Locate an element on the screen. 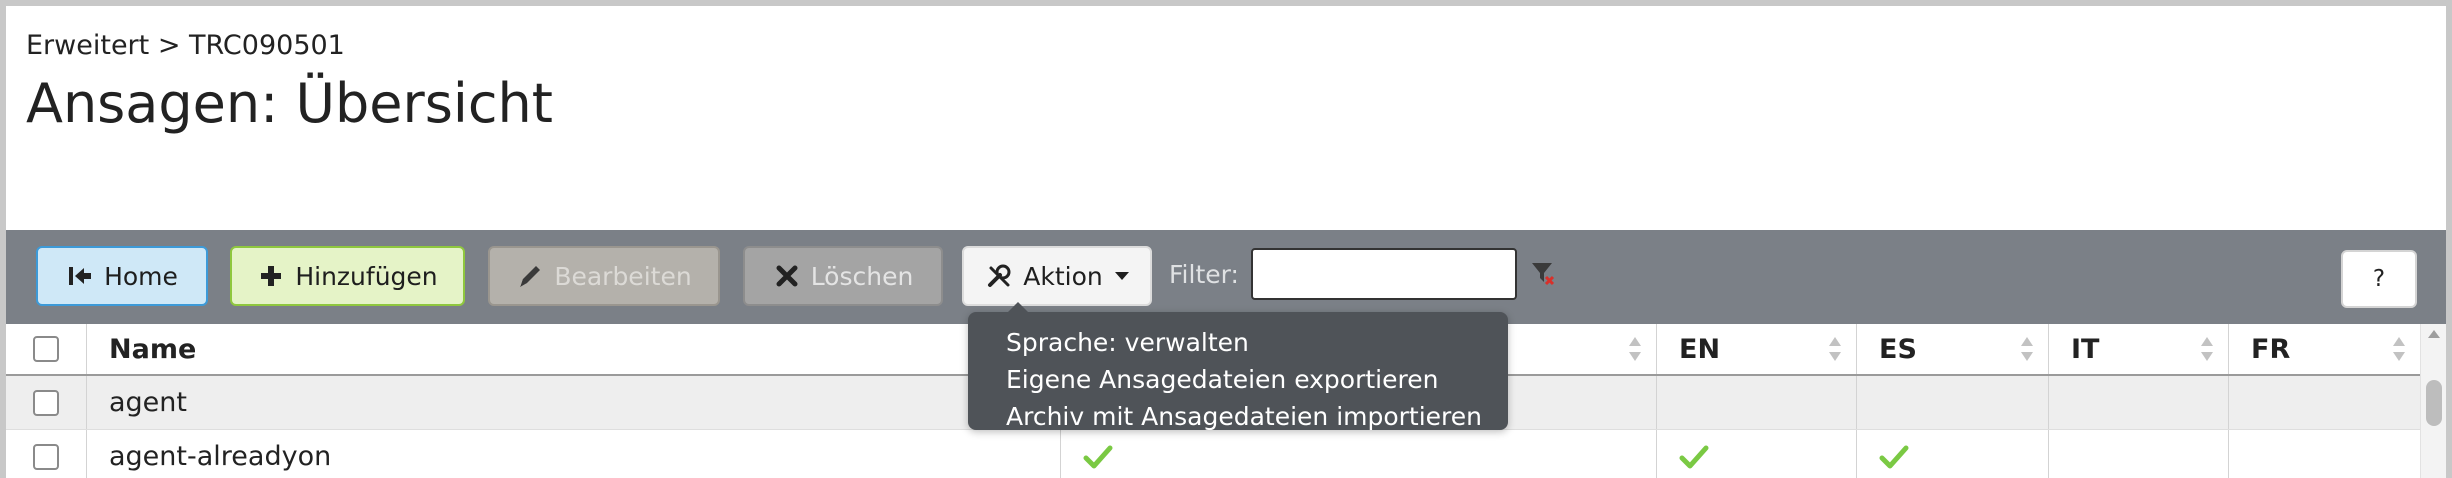 The height and width of the screenshot is (478, 2452). select-all-checkbox is located at coordinates (46, 349).